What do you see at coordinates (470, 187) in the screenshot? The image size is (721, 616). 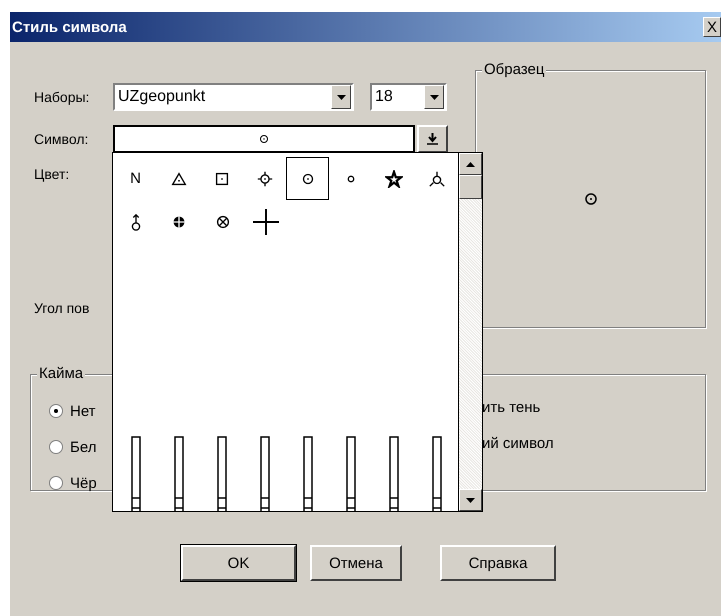 I see `scroll-thumb` at bounding box center [470, 187].